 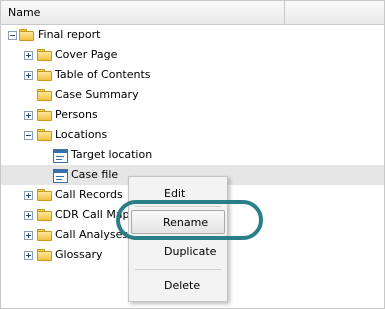 I want to click on tree-node-label: Case file, so click(x=95, y=174).